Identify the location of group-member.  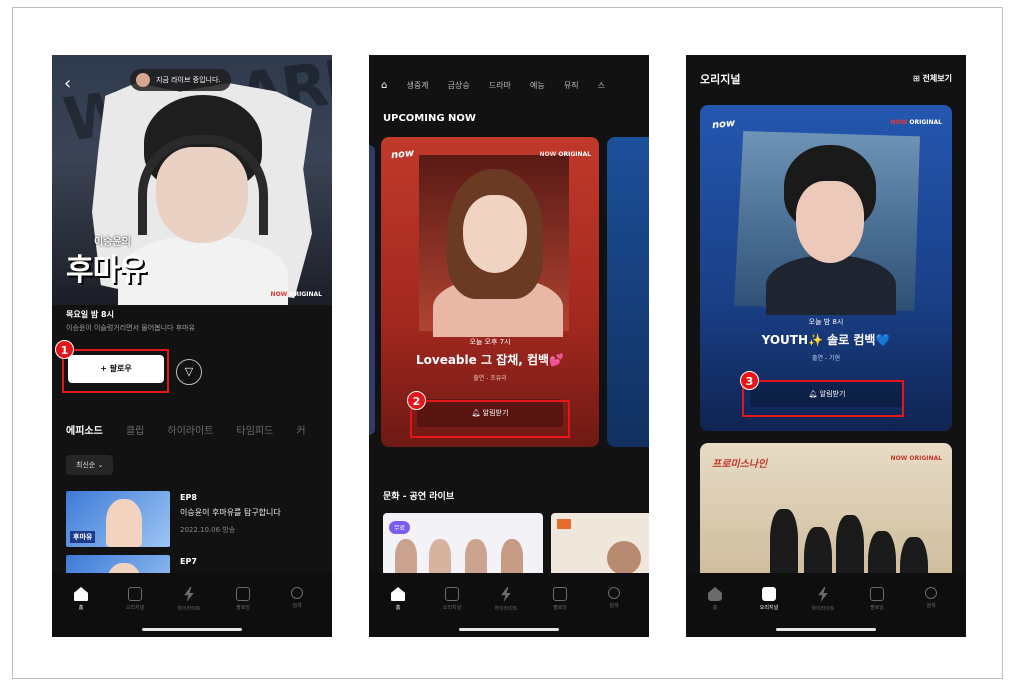
(784, 546).